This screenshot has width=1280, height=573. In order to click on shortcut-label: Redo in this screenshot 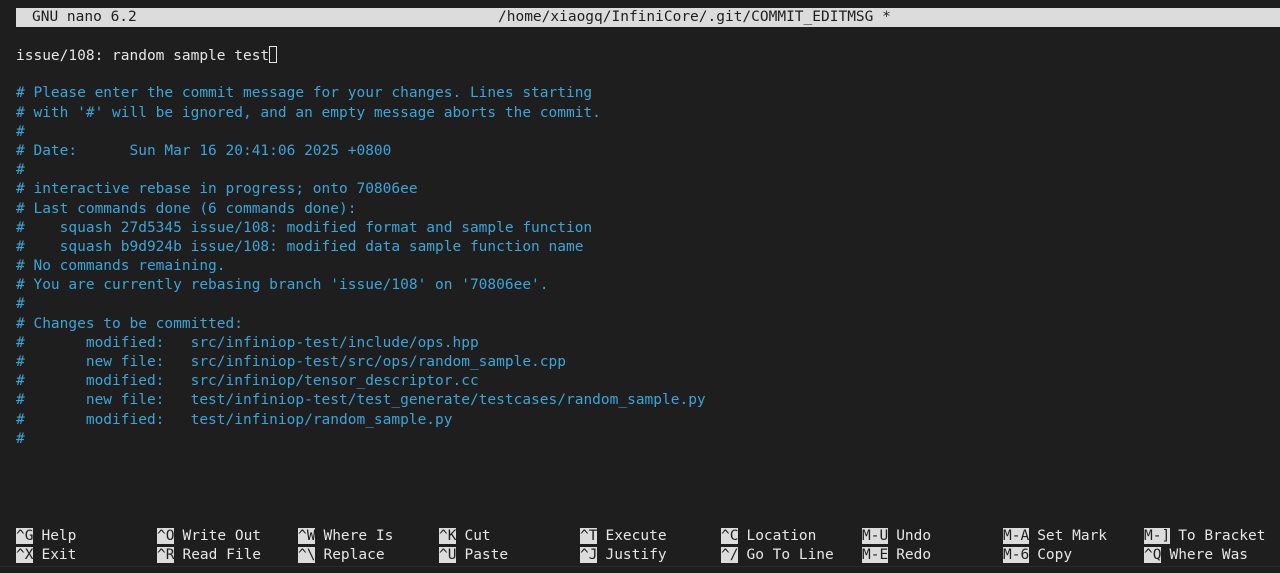, I will do `click(914, 555)`.